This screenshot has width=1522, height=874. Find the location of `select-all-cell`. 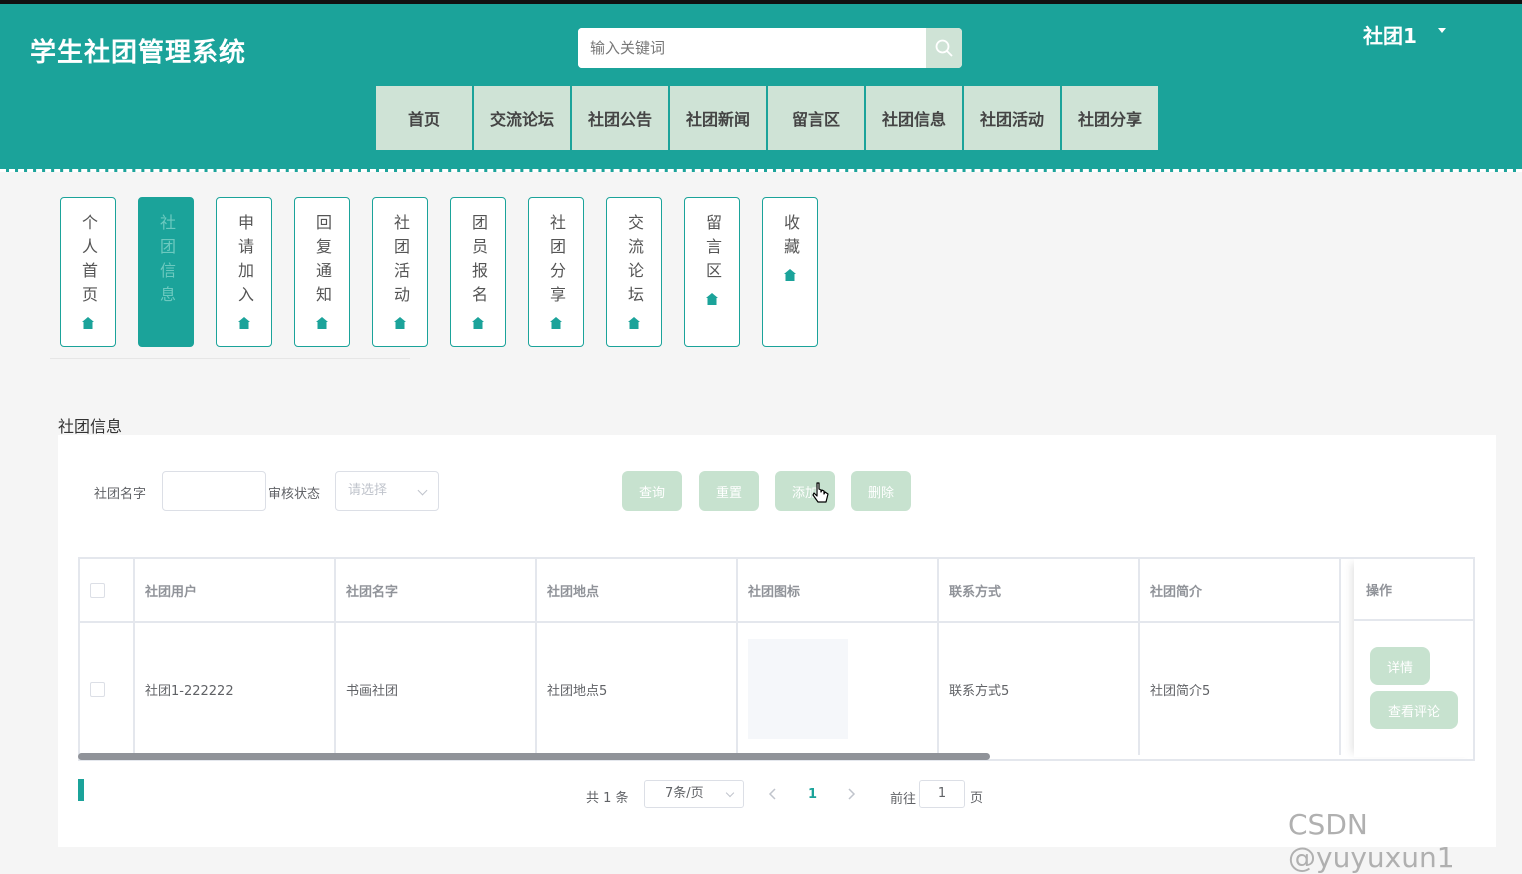

select-all-cell is located at coordinates (107, 590).